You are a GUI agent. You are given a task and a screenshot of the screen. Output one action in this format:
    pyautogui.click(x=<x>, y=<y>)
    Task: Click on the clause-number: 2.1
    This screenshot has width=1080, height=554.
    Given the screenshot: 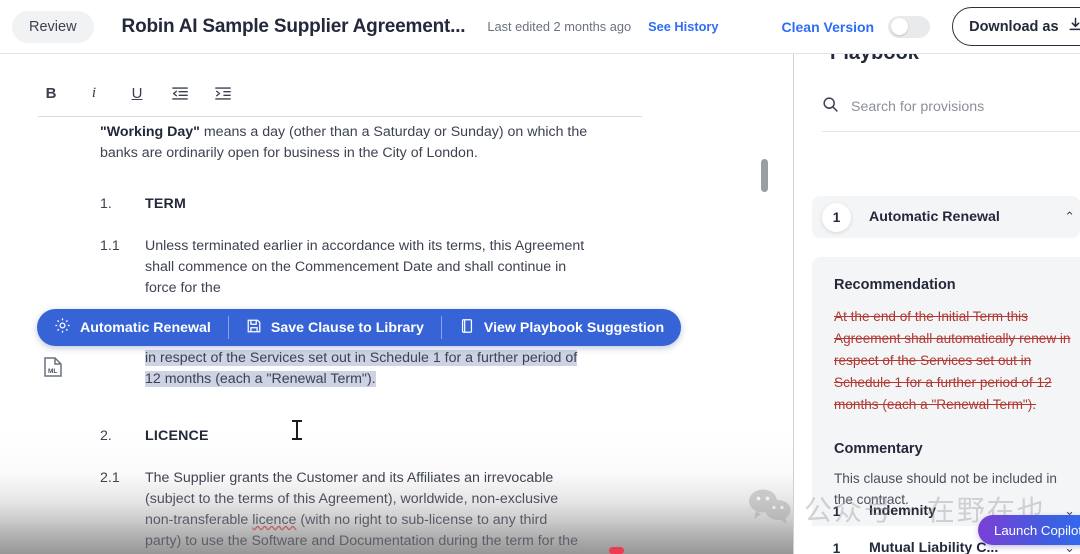 What is the action you would take?
    pyautogui.click(x=110, y=478)
    